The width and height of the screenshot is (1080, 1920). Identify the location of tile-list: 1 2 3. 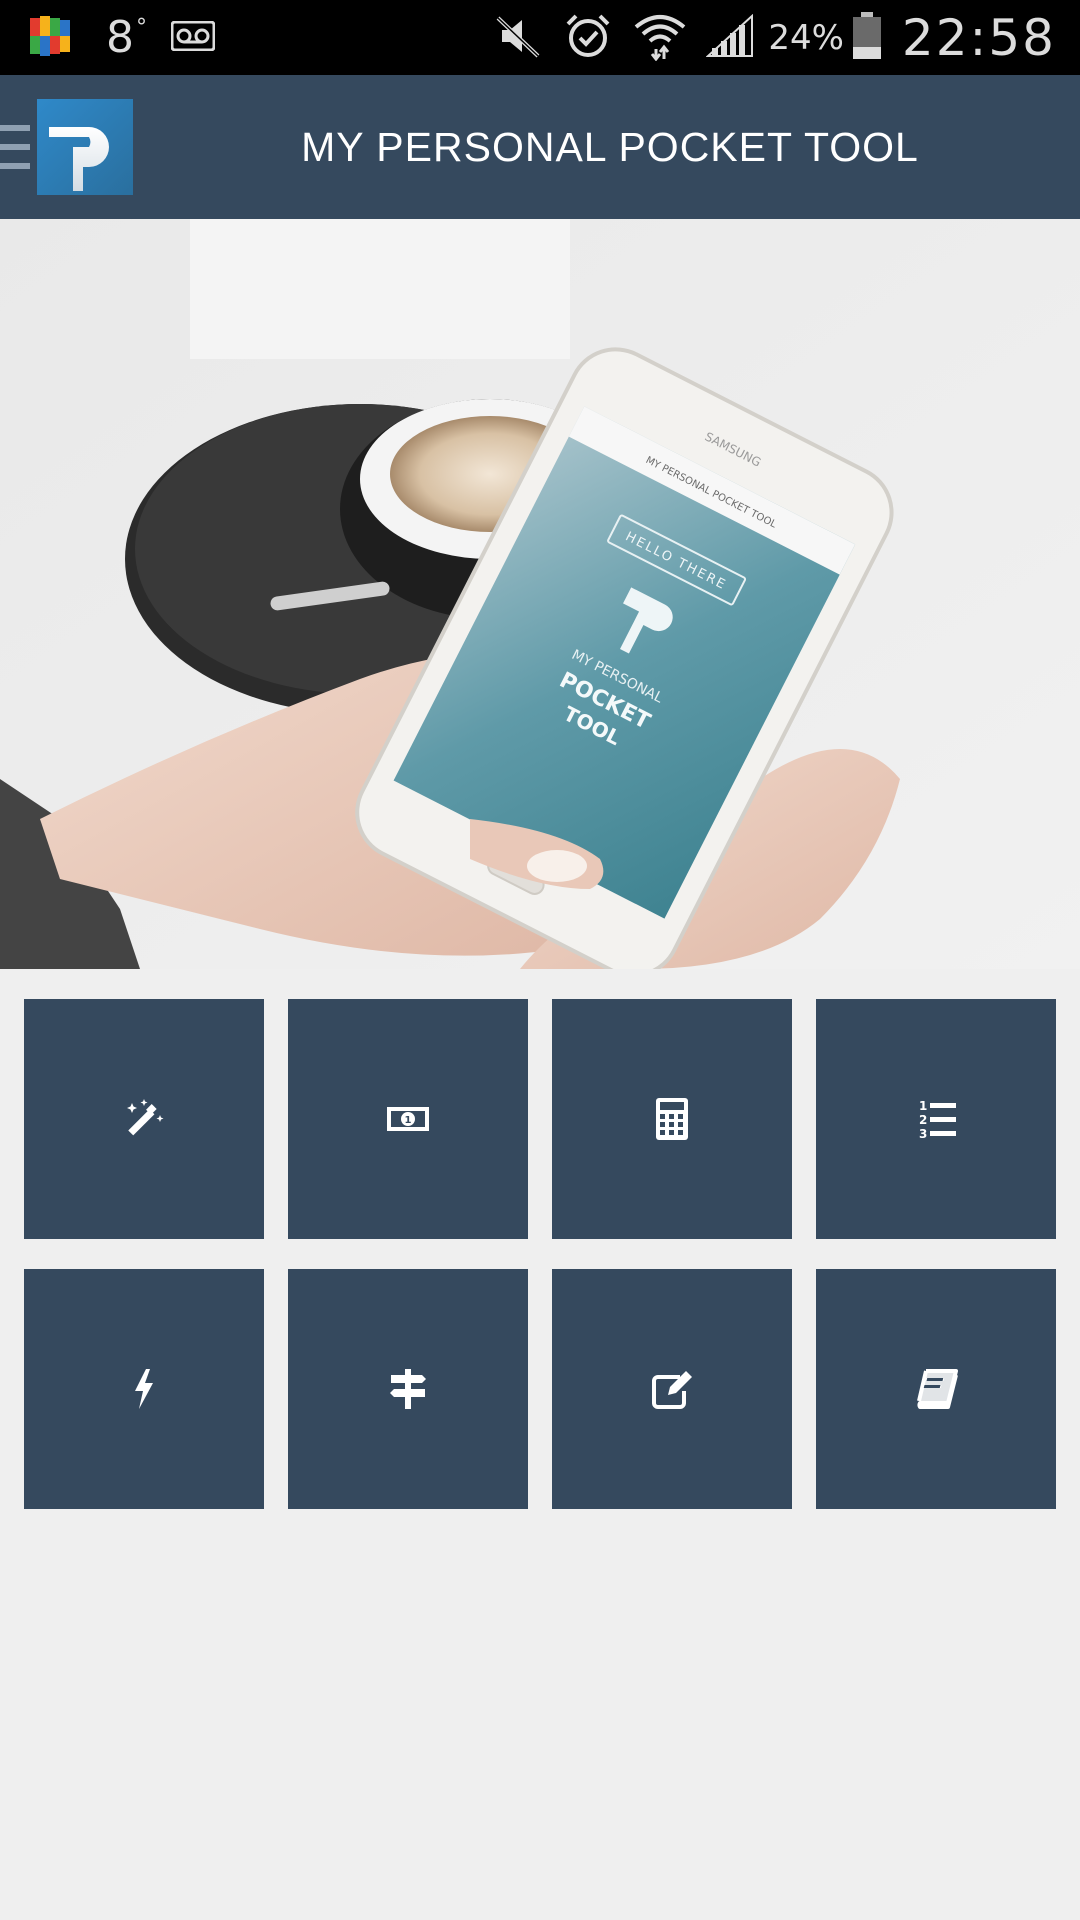
(936, 1119).